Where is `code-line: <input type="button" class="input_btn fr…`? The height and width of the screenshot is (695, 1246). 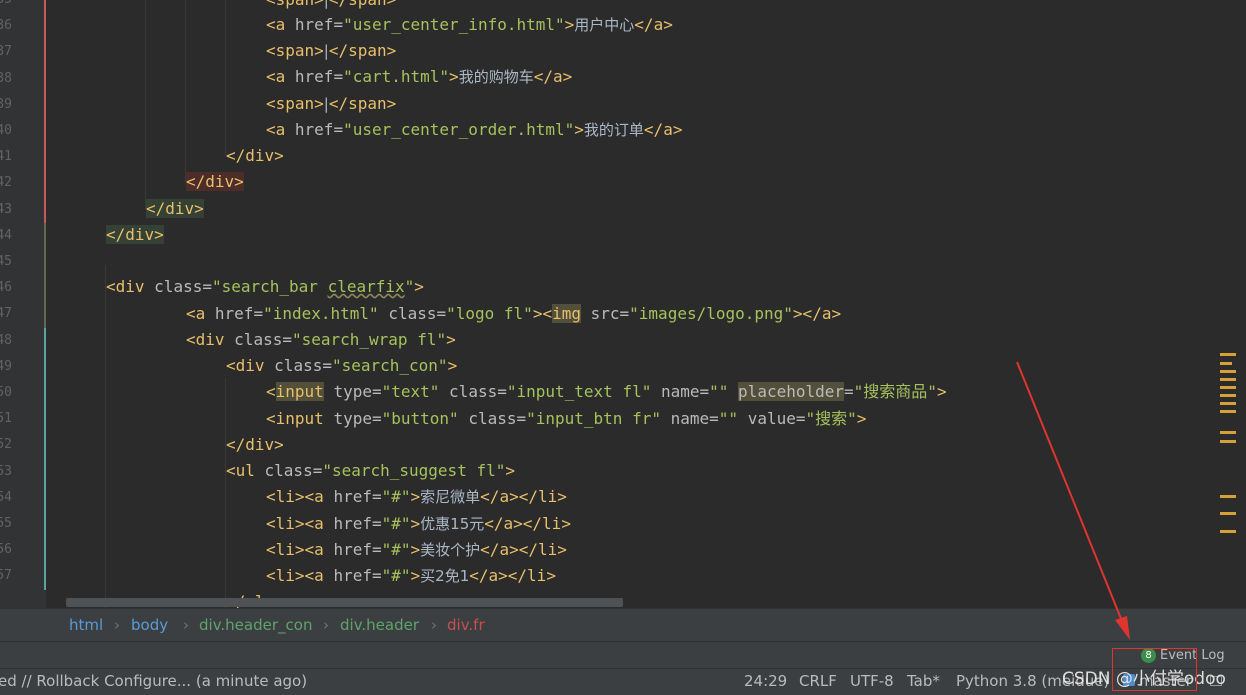
code-line: <input type="button" class="input_btn fr… is located at coordinates (566, 419).